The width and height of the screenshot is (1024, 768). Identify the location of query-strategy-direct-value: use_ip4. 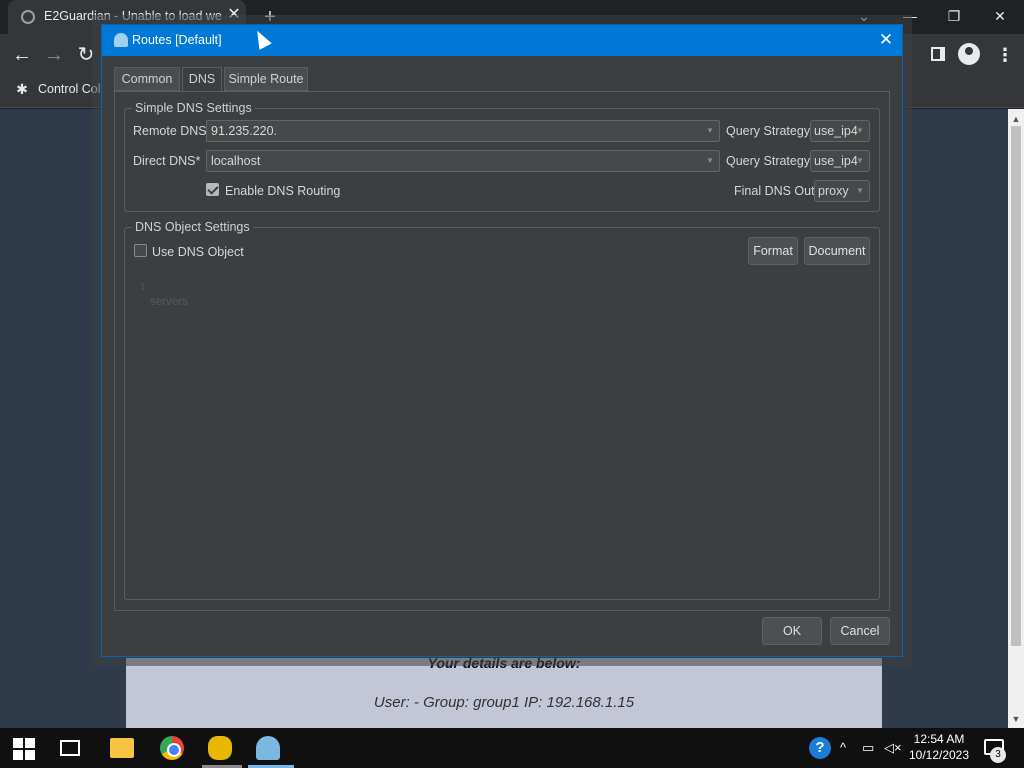
(836, 161).